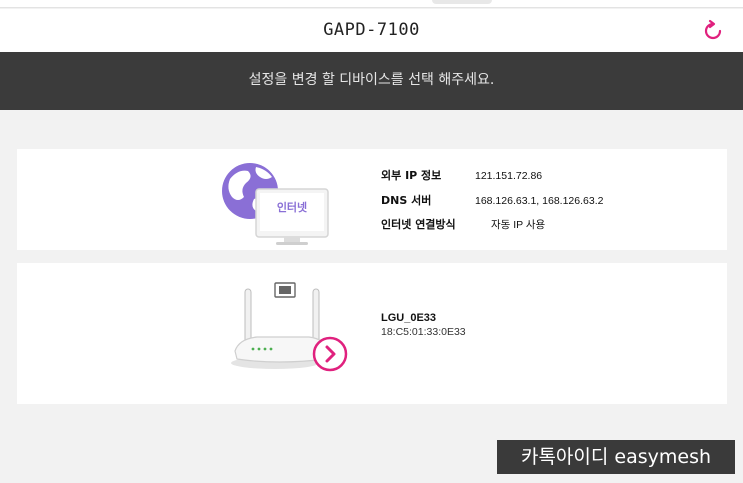 Image resolution: width=743 pixels, height=483 pixels. Describe the element at coordinates (462, 2) in the screenshot. I see `top-notch` at that location.